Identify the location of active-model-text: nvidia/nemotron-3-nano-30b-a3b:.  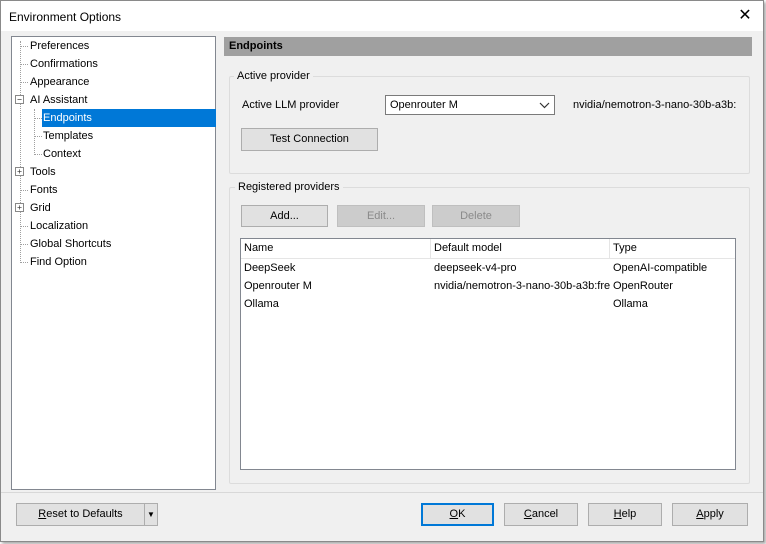
(655, 105).